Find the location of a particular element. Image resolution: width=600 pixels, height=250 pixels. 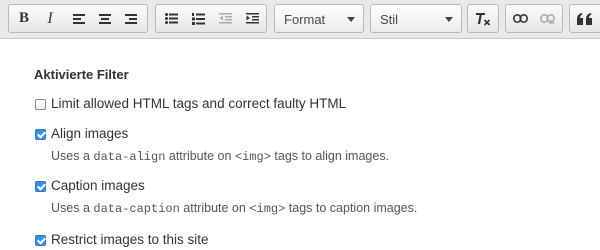

filter-label: Align images is located at coordinates (89, 133).